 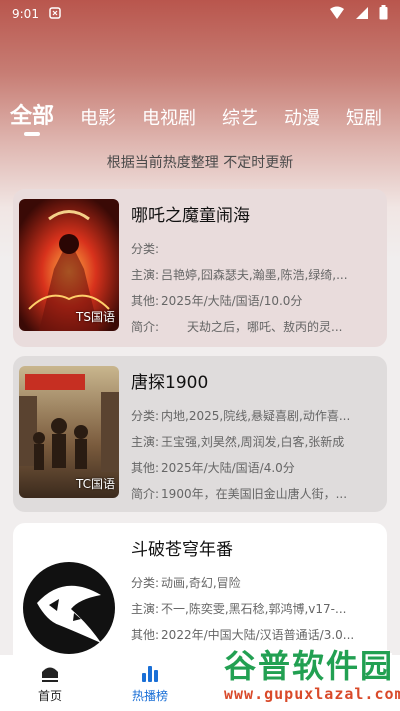 What do you see at coordinates (49, 695) in the screenshot?
I see `nav-home-label: 首页` at bounding box center [49, 695].